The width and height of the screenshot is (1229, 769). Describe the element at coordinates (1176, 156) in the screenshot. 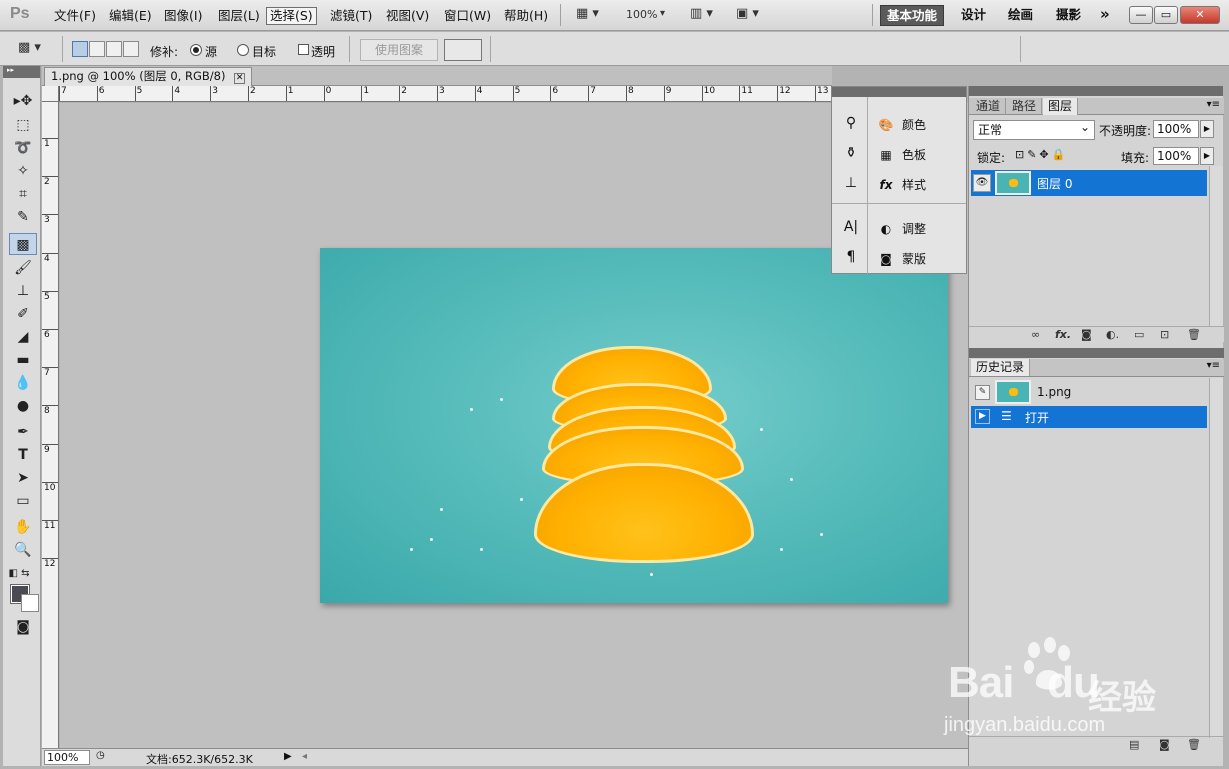

I see `fill-input: 100%` at that location.